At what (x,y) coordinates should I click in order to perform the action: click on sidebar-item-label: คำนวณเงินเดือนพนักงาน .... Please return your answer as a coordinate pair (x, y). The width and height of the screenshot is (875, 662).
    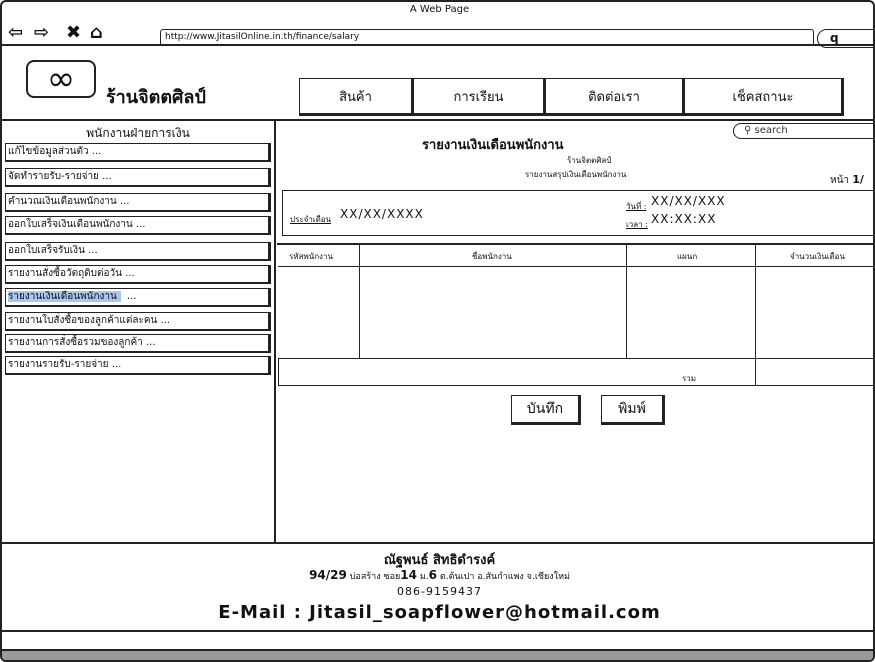
    Looking at the image, I should click on (69, 201).